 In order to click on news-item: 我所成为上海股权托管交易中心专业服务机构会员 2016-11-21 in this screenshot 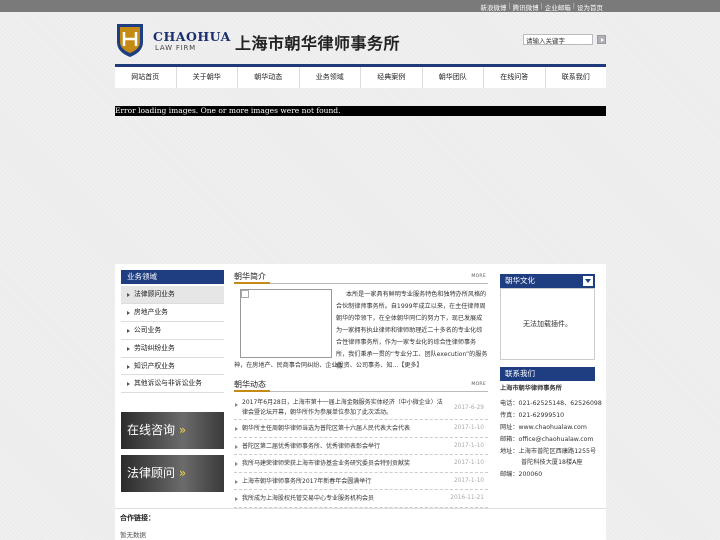, I will do `click(361, 499)`.